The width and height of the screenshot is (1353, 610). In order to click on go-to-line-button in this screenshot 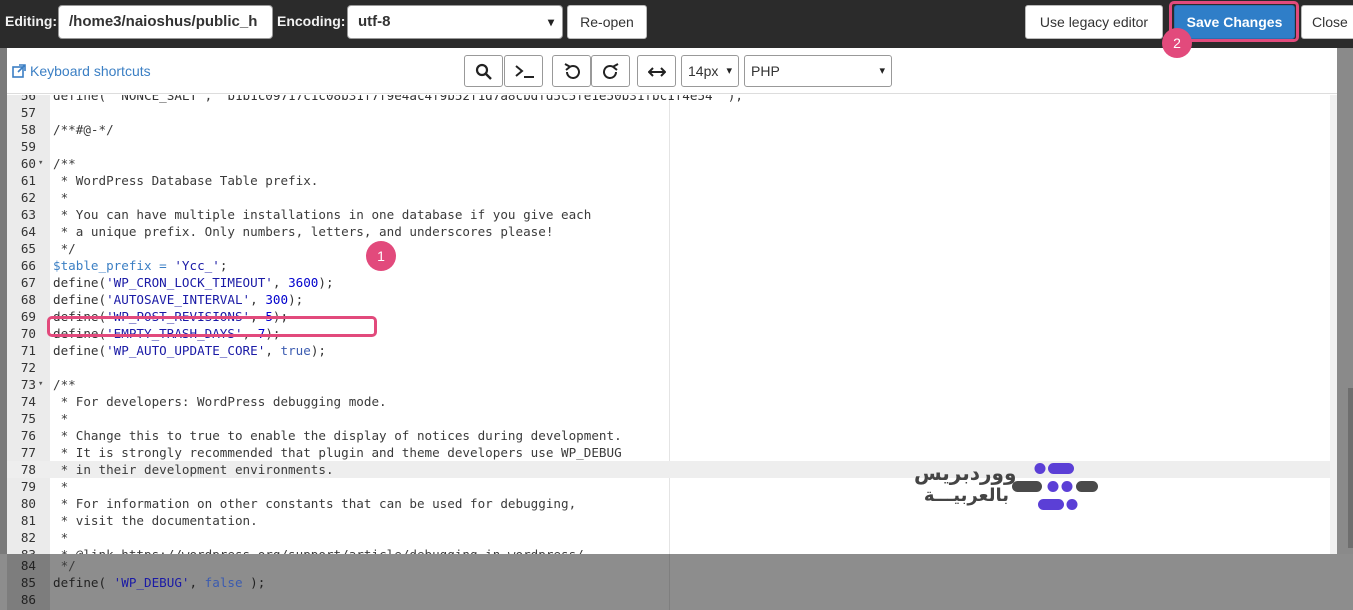, I will do `click(523, 71)`.